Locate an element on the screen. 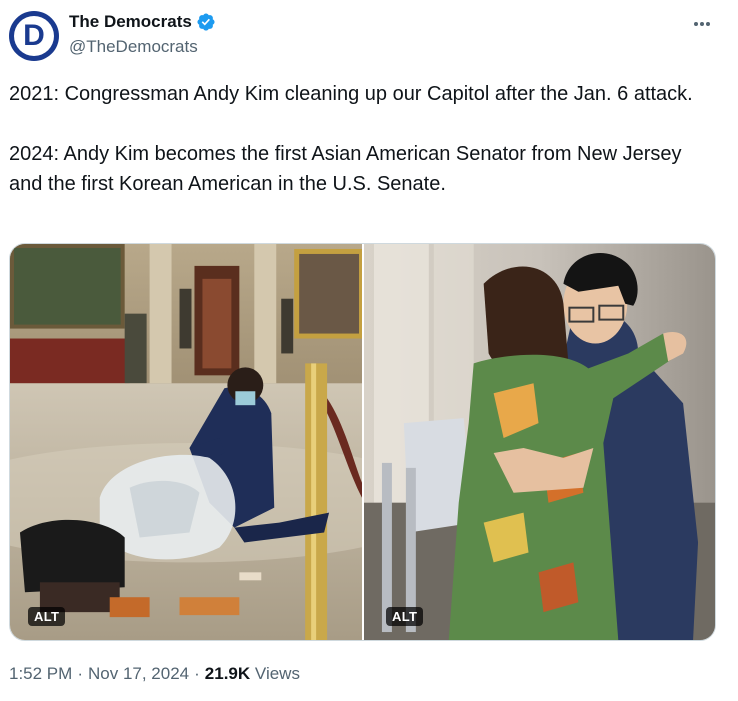 The height and width of the screenshot is (701, 738). tweet-date: Nov 17, 2024 is located at coordinates (138, 674).